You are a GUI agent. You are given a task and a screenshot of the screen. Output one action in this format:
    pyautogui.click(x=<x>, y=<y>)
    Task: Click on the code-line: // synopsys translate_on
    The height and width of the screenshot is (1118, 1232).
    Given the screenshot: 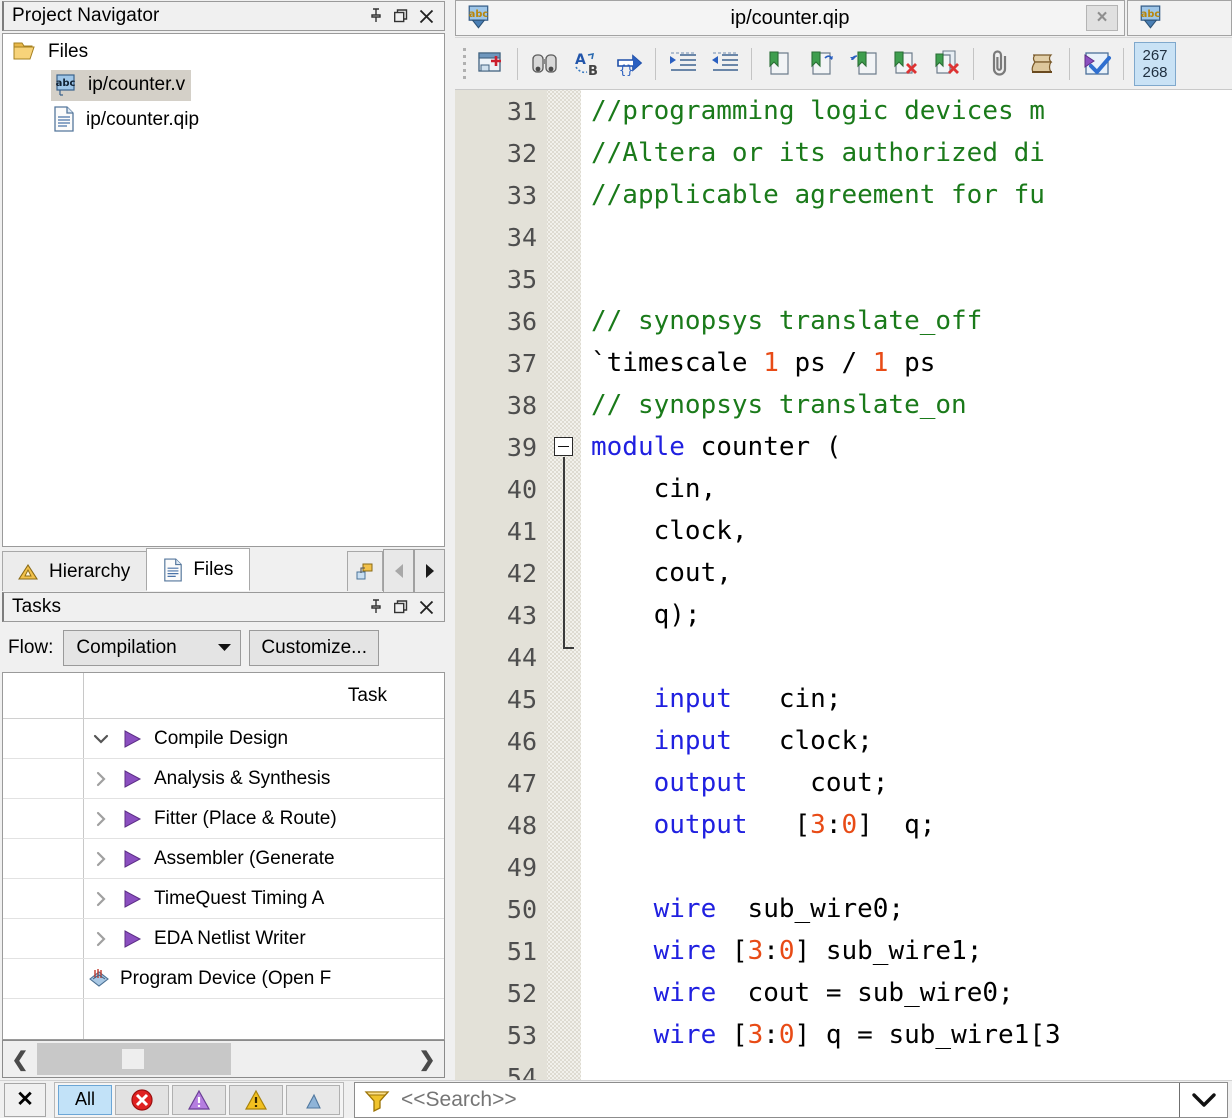 What is the action you would take?
    pyautogui.click(x=911, y=405)
    